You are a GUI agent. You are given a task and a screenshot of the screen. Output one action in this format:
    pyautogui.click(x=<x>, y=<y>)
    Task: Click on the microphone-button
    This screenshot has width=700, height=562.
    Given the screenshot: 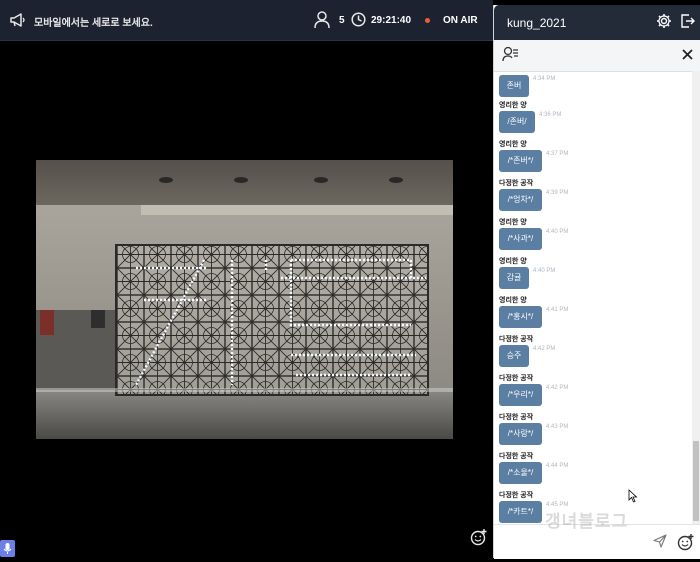 What is the action you would take?
    pyautogui.click(x=7, y=548)
    